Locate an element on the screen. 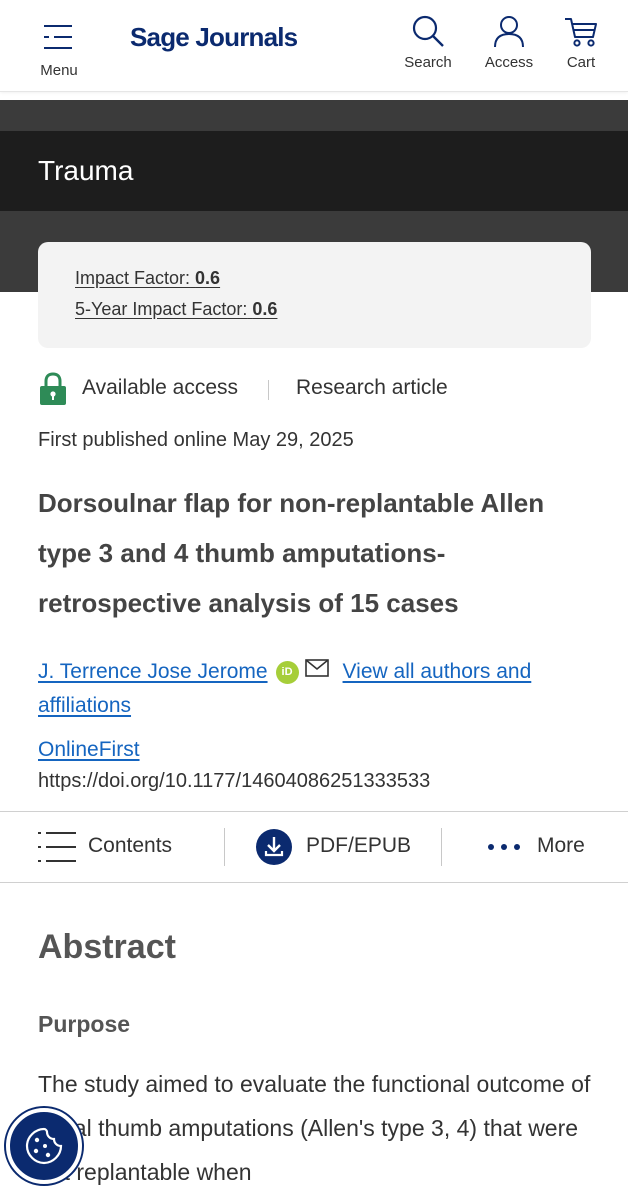 Image resolution: width=628 pixels, height=1200 pixels. cart-button: Cart is located at coordinates (581, 48).